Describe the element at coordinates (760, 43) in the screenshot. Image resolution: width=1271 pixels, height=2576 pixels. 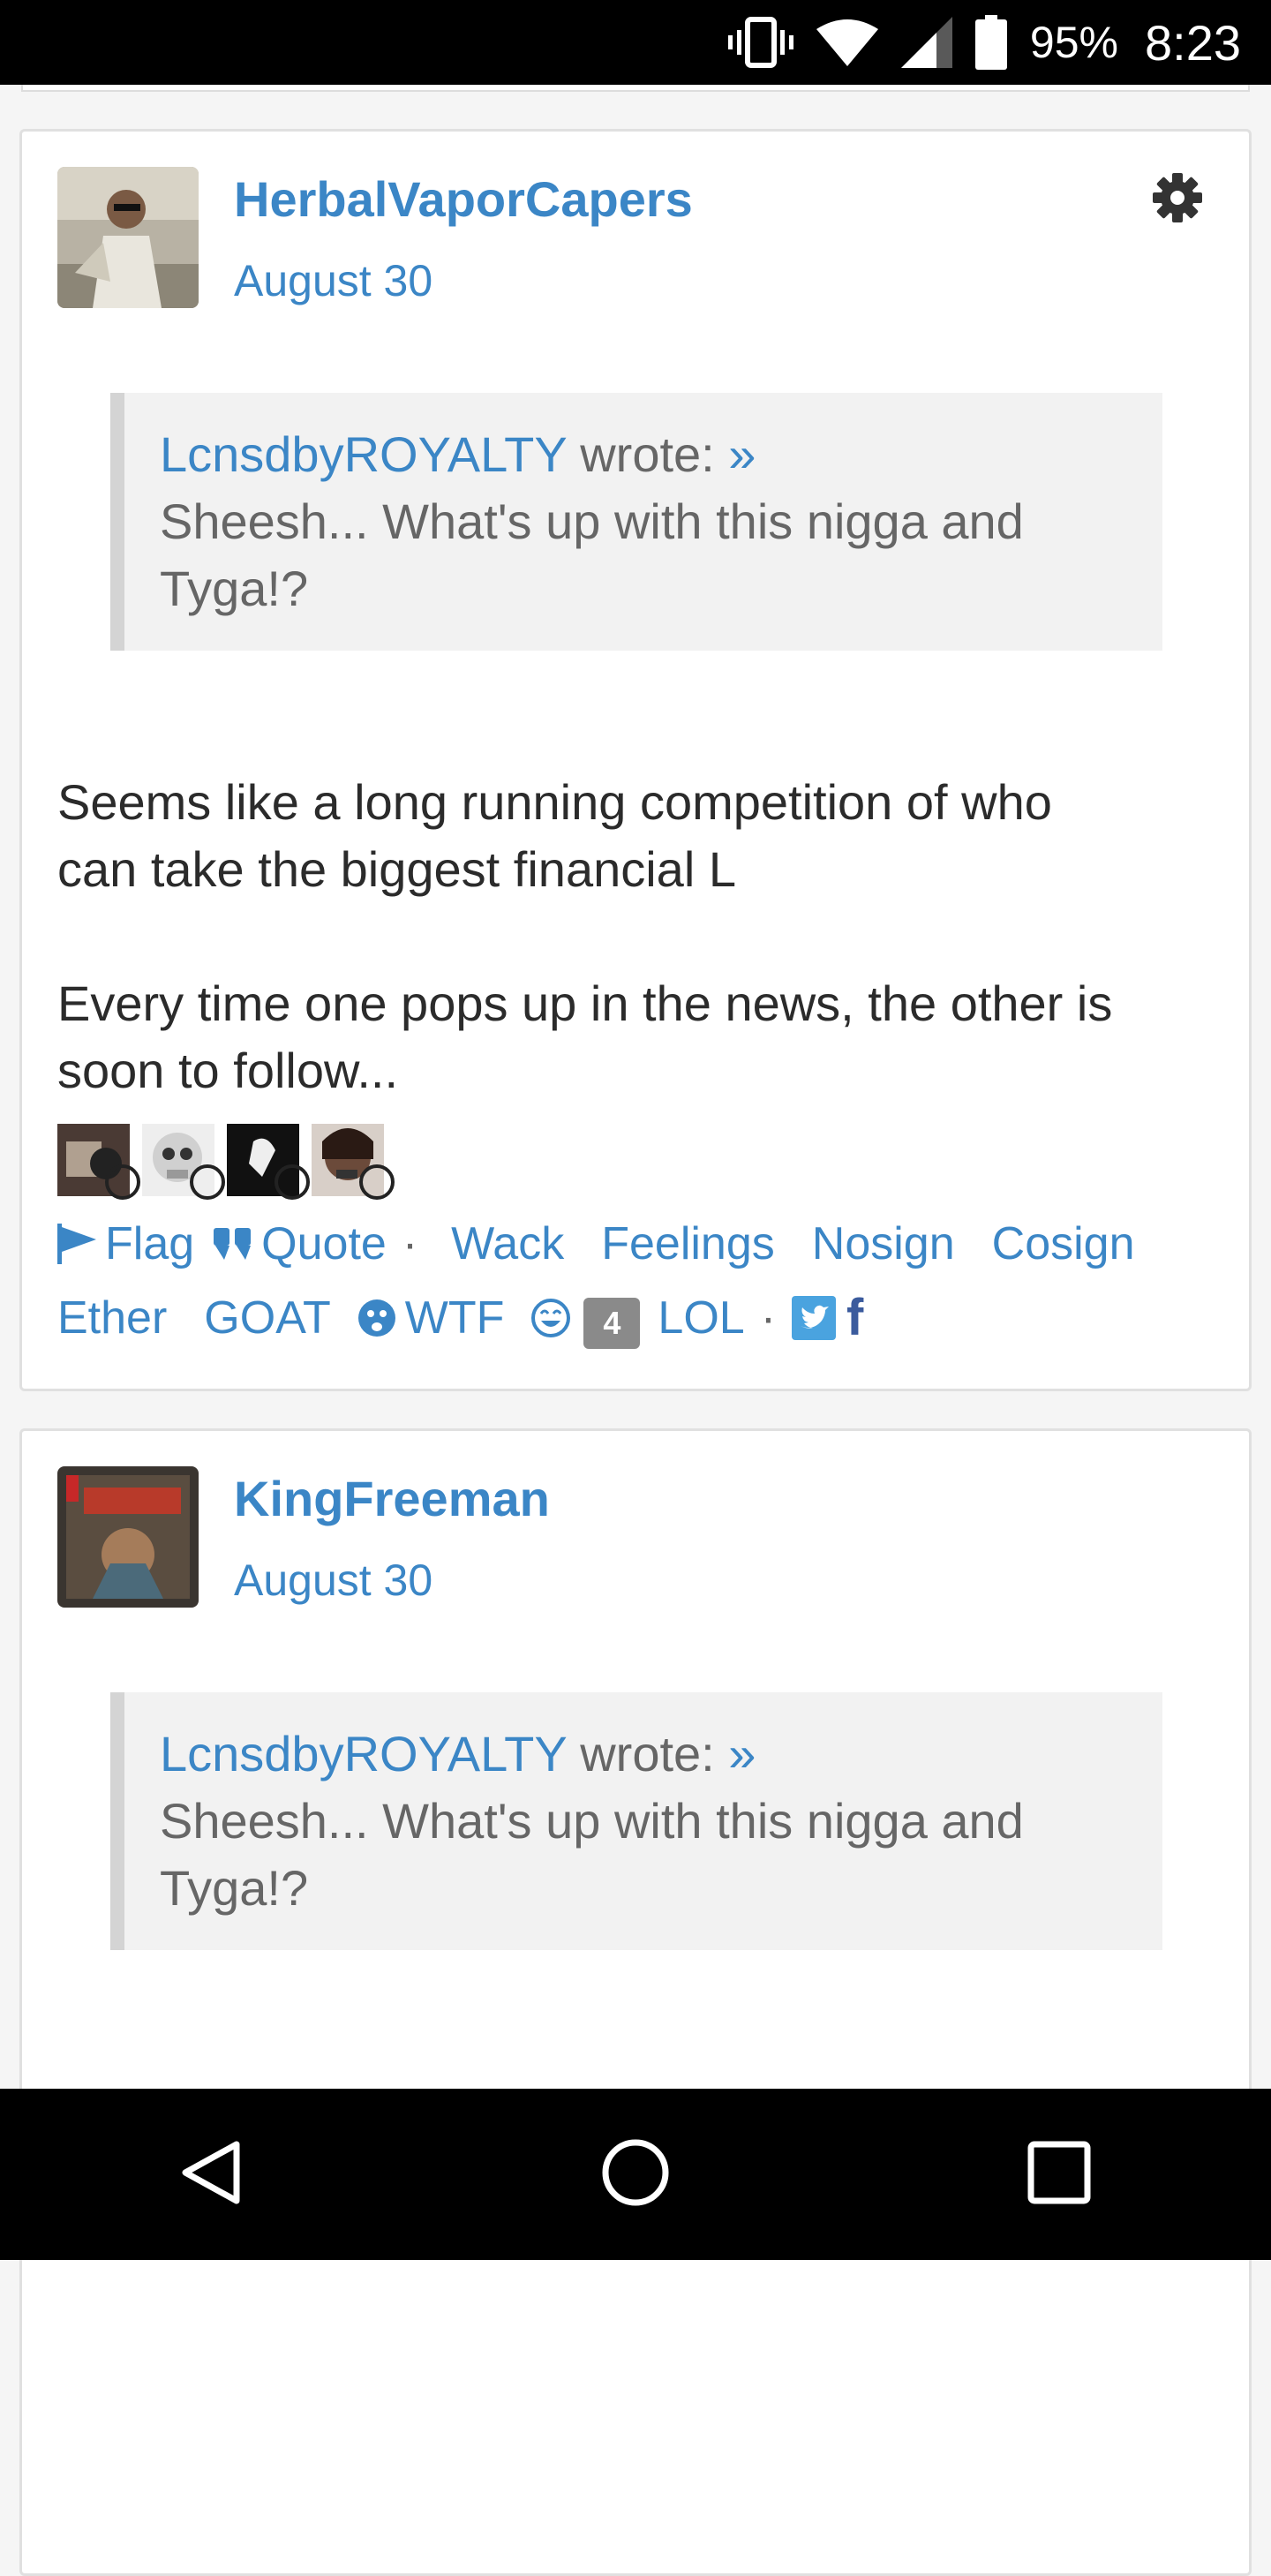
I see `vibrate-icon` at that location.